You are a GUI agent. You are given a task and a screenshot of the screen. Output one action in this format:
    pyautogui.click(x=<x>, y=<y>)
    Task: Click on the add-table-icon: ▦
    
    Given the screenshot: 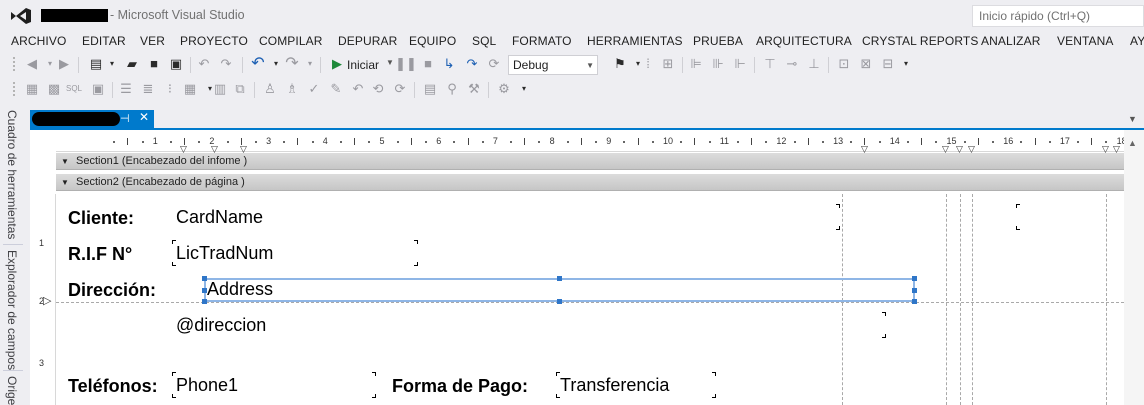 What is the action you would take?
    pyautogui.click(x=190, y=89)
    